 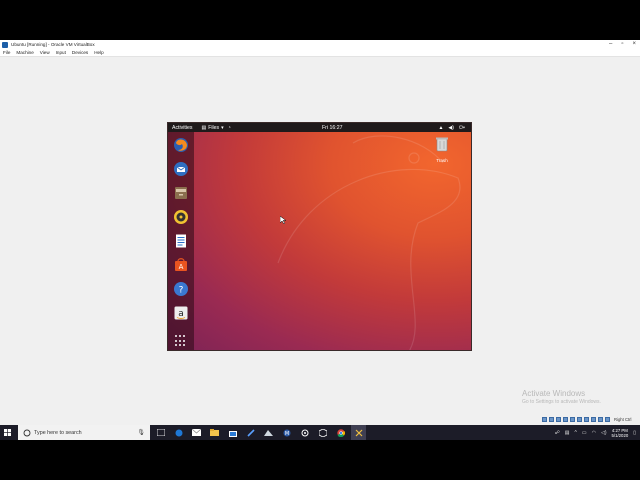 I want to click on file-explorer-icon, so click(x=214, y=432).